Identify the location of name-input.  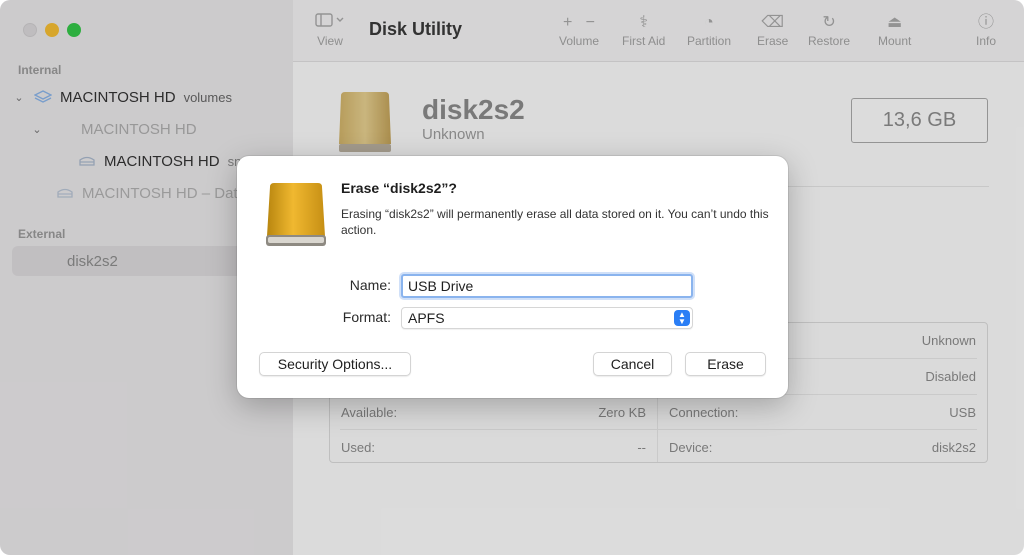
(547, 286).